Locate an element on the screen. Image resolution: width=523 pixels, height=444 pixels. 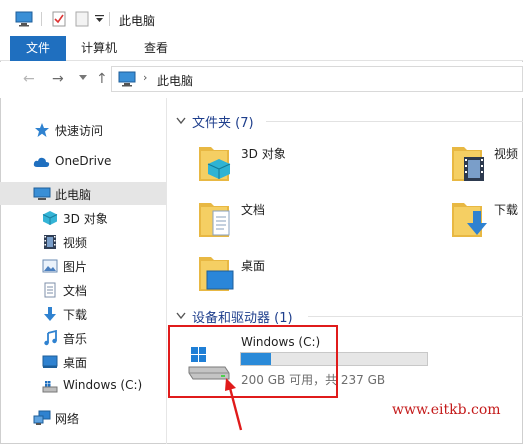
annotation-arrow-icon is located at coordinates (234, 404).